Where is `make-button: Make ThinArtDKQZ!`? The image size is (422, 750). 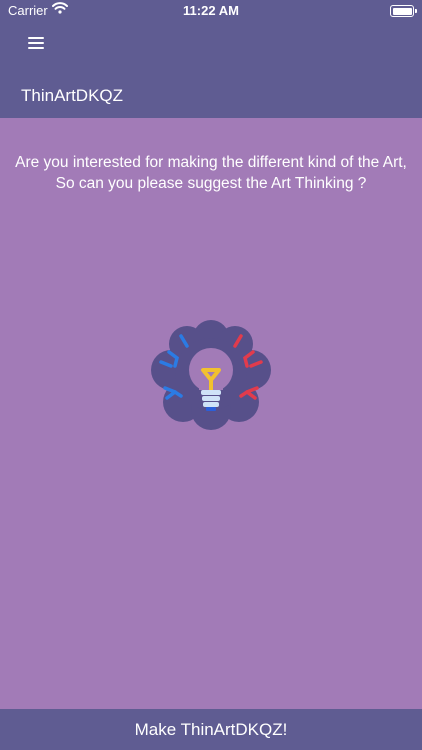
make-button: Make ThinArtDKQZ! is located at coordinates (211, 729).